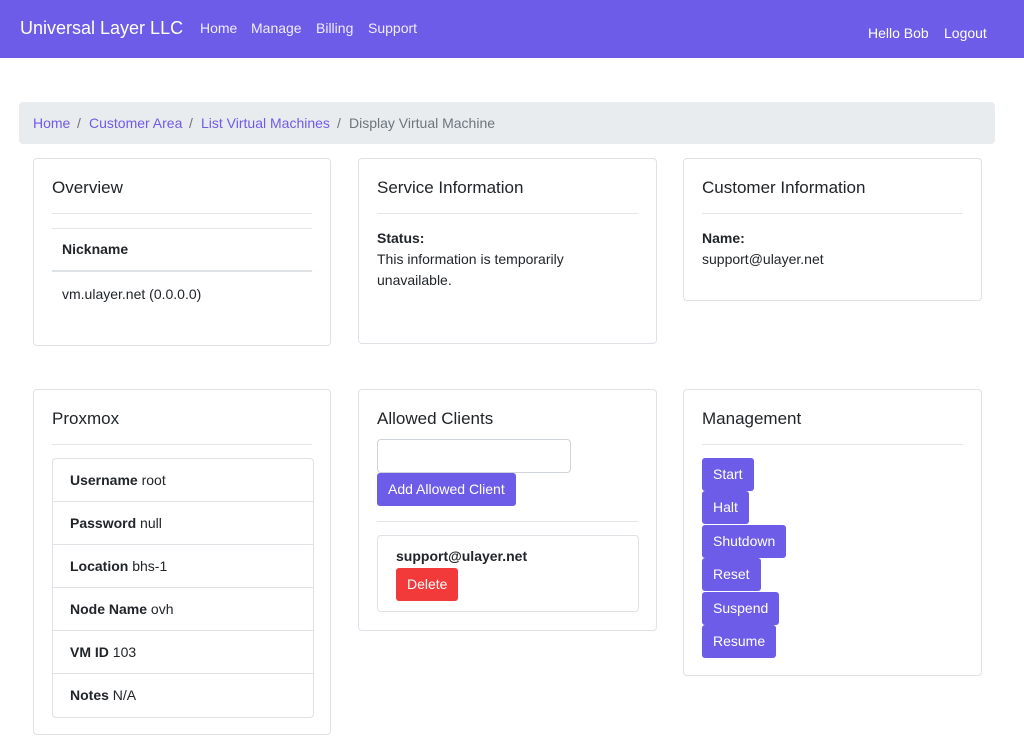  What do you see at coordinates (183, 566) in the screenshot?
I see `list-item: Location bhs-1` at bounding box center [183, 566].